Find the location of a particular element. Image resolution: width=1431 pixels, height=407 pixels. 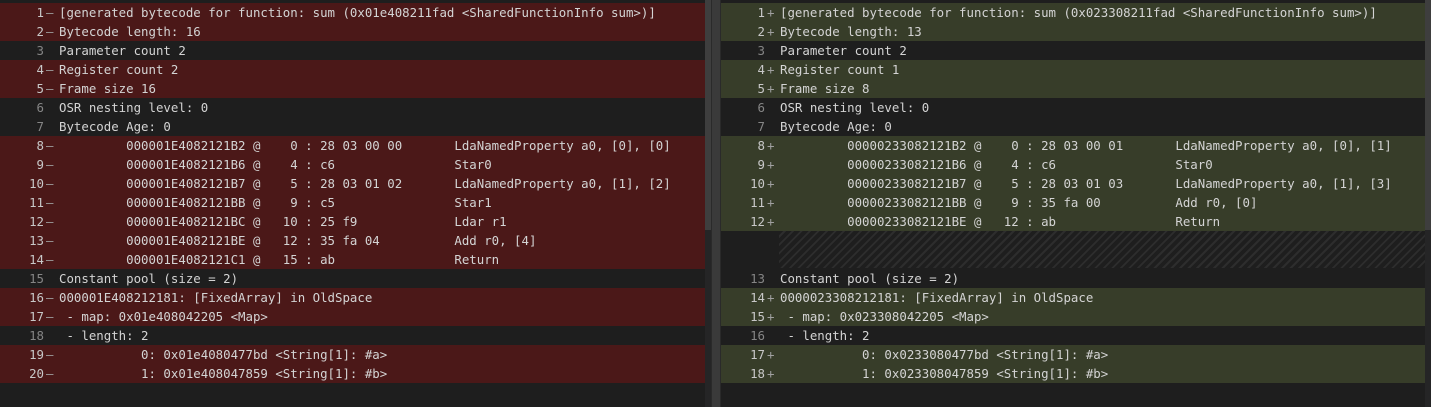

right-code-line: 15 + - map: 0x023308042205 <Map> is located at coordinates (1073, 316).